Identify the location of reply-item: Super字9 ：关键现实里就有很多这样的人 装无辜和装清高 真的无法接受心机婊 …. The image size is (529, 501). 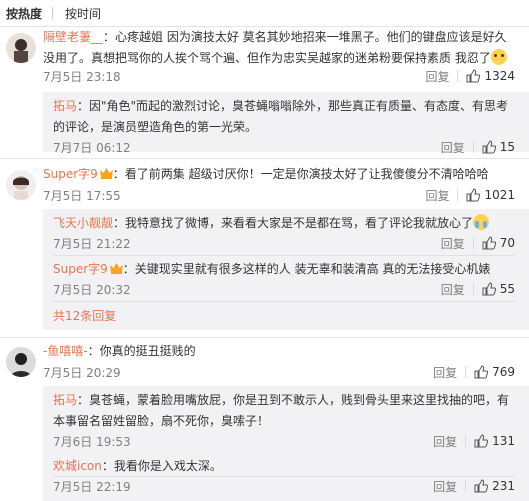
(284, 278).